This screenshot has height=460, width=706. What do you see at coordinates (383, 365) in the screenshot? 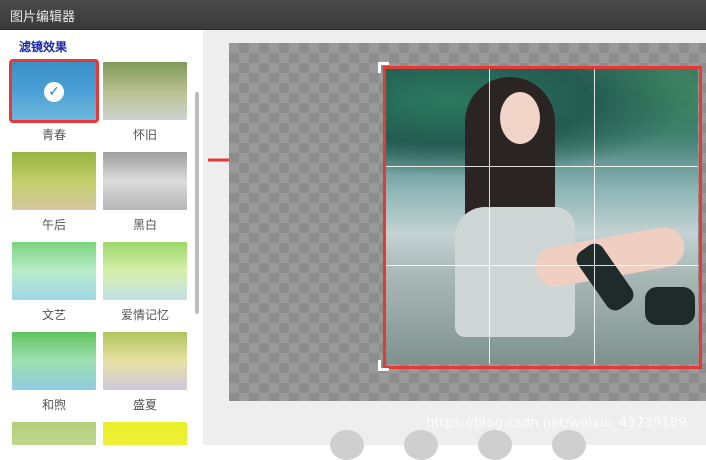
I see `crop-handle-bottom-left` at bounding box center [383, 365].